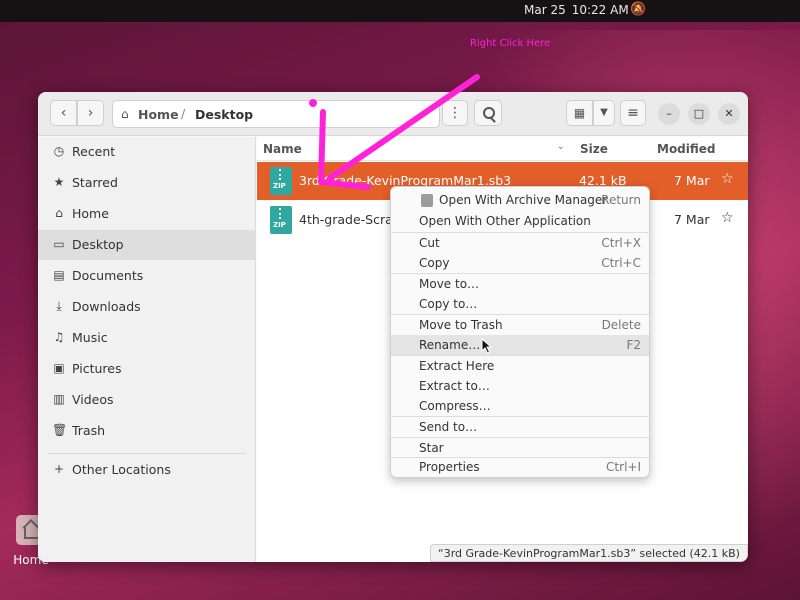 Image resolution: width=800 pixels, height=600 pixels. What do you see at coordinates (487, 346) in the screenshot?
I see `mouse-cursor-icon` at bounding box center [487, 346].